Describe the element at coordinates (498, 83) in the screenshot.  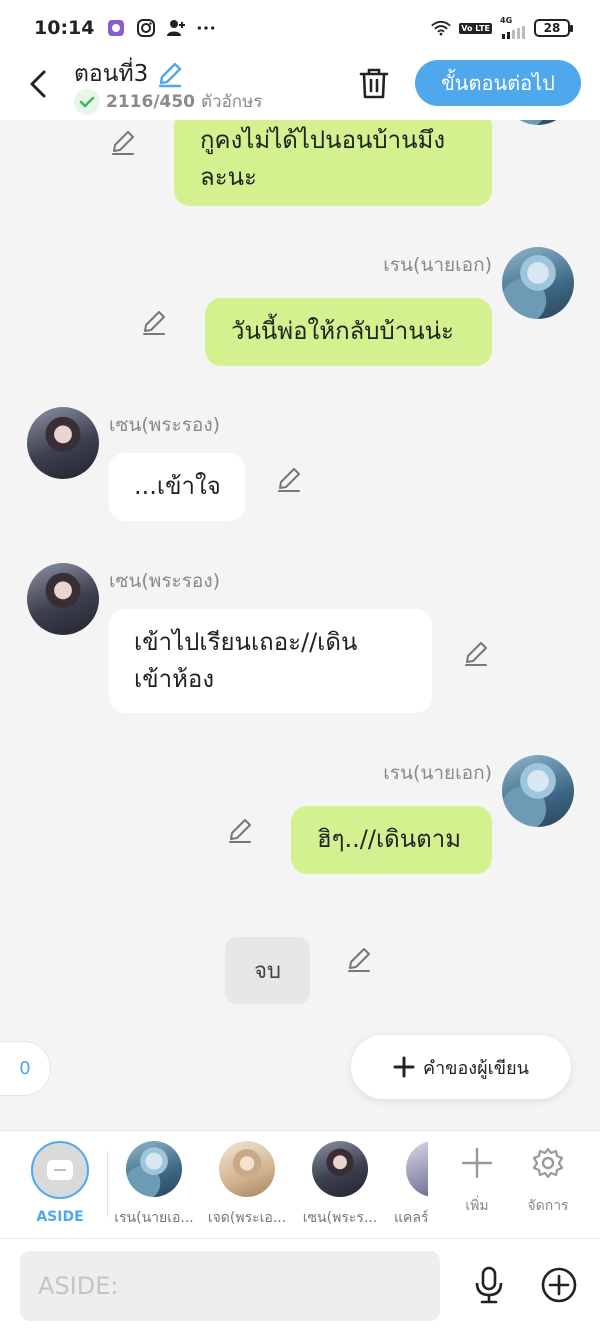
I see `next-step-button: ขั้นตอนต่อไป` at that location.